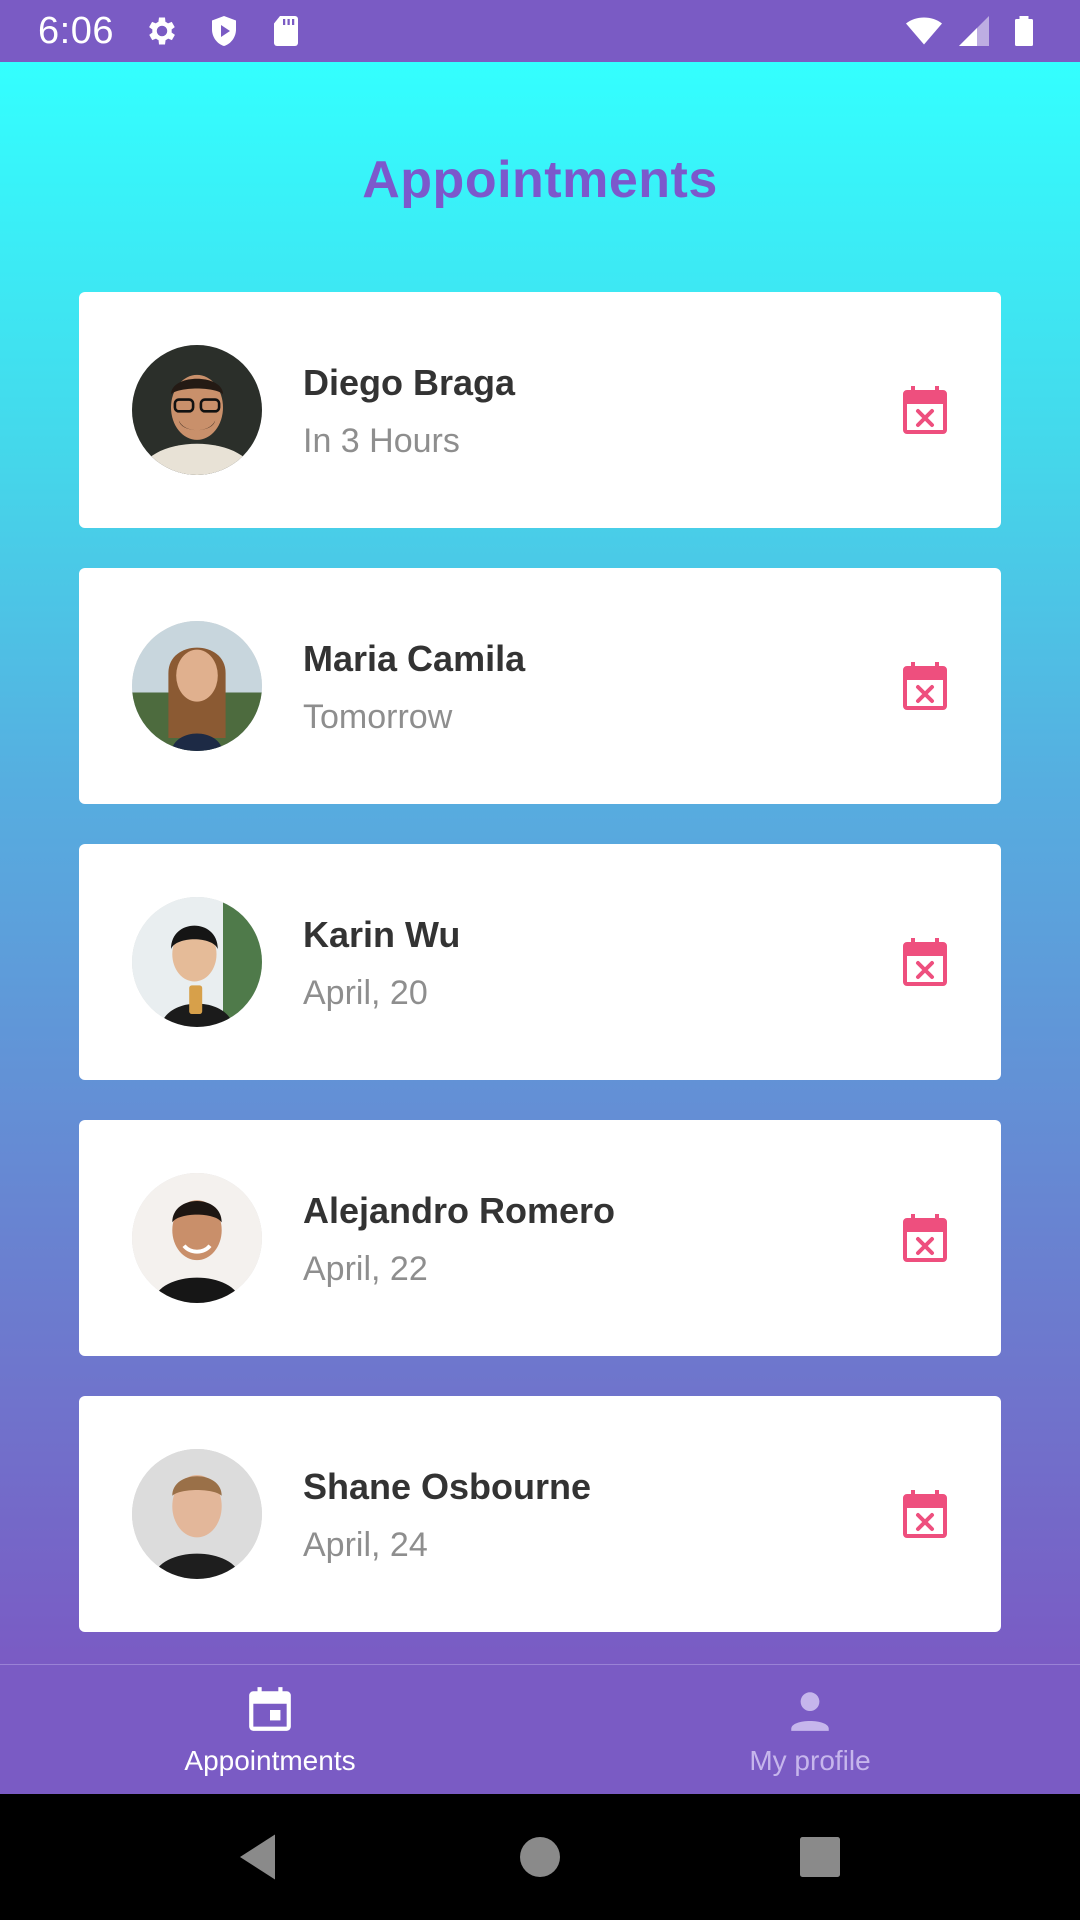 This screenshot has height=1920, width=1080. I want to click on system-navigation-bar, so click(540, 1857).